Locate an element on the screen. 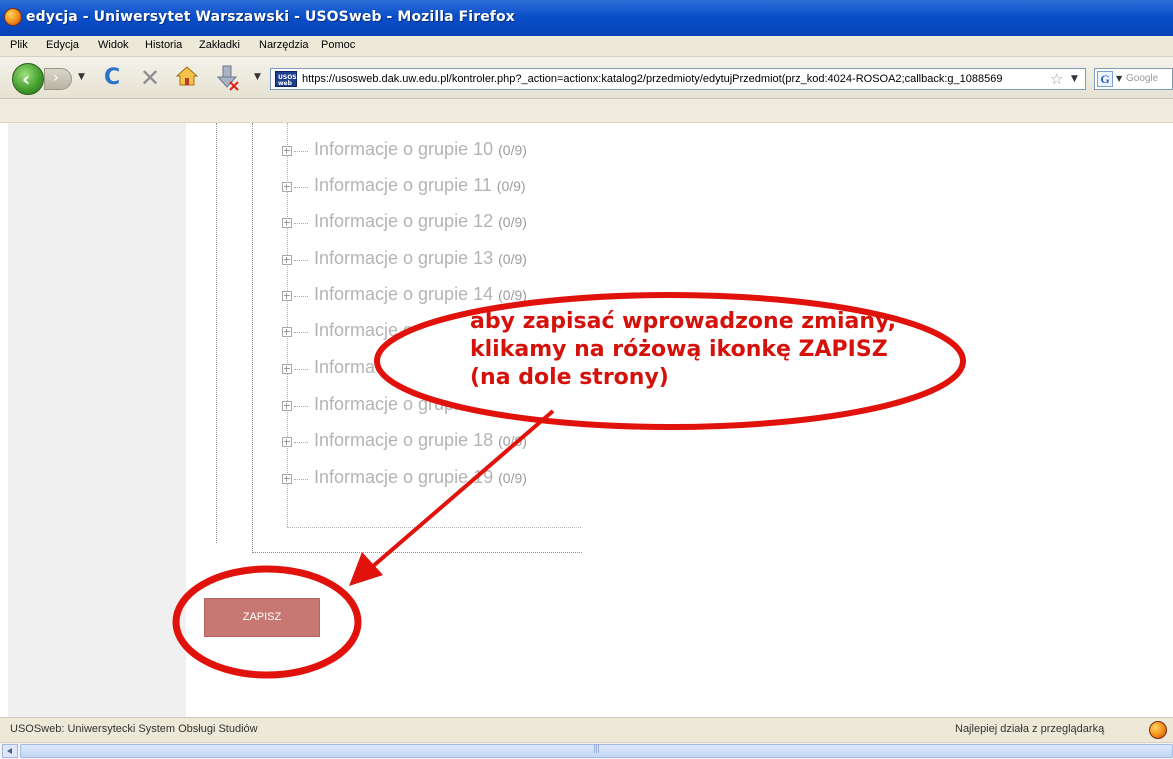 The height and width of the screenshot is (759, 1173). forward-button: › is located at coordinates (58, 79).